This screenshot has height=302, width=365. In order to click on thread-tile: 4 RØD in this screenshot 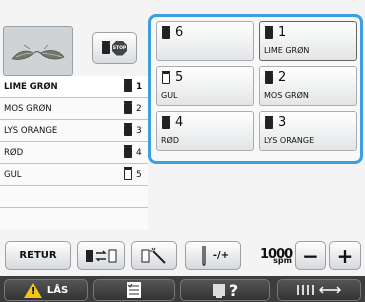, I will do `click(205, 131)`.